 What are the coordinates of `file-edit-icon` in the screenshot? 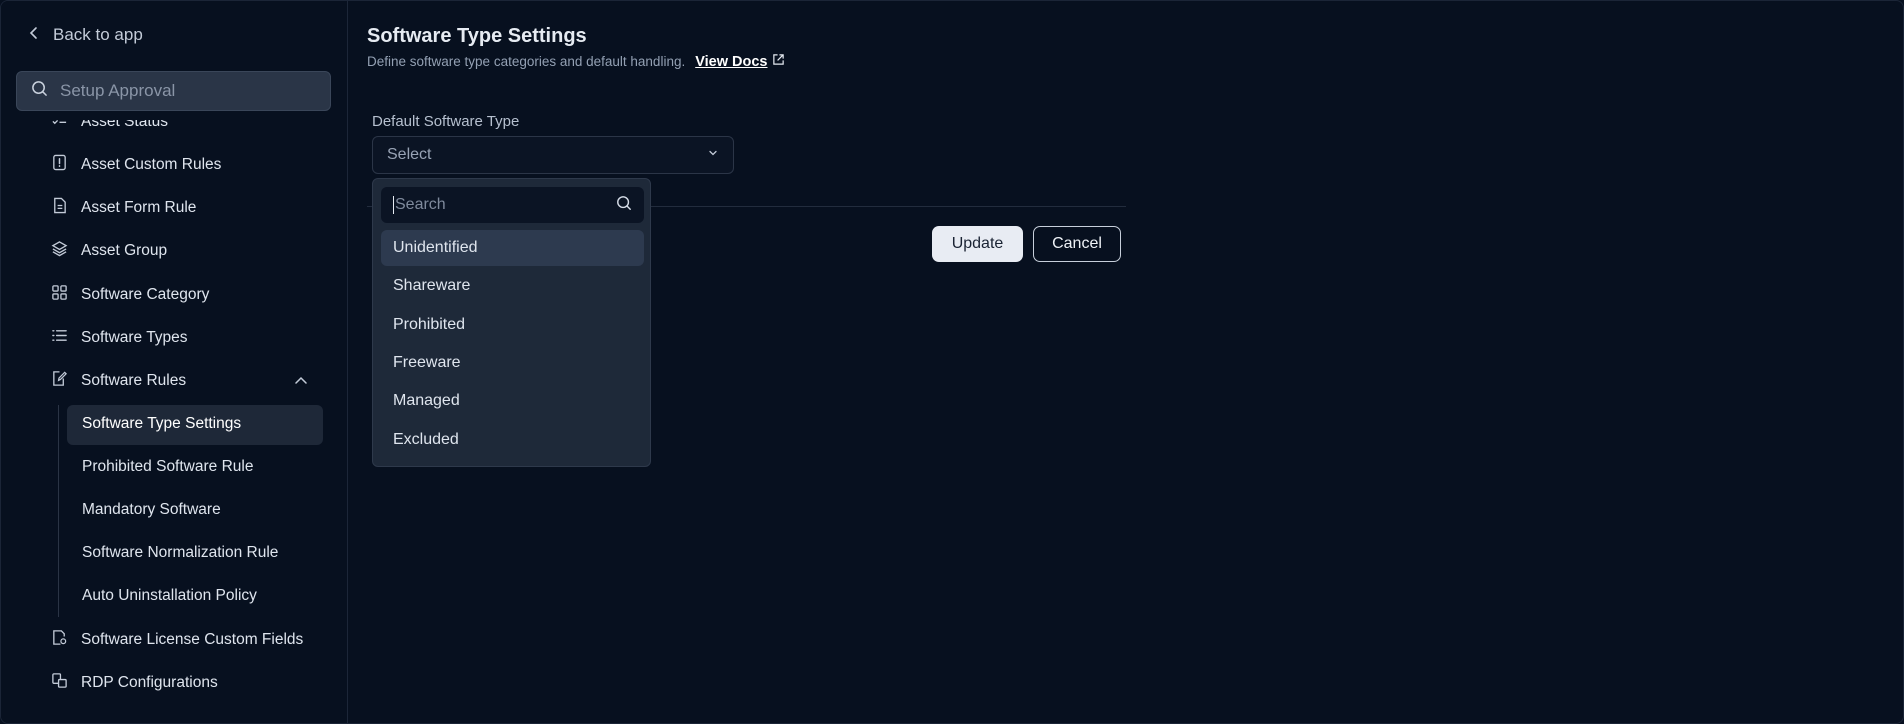 It's located at (59, 381).